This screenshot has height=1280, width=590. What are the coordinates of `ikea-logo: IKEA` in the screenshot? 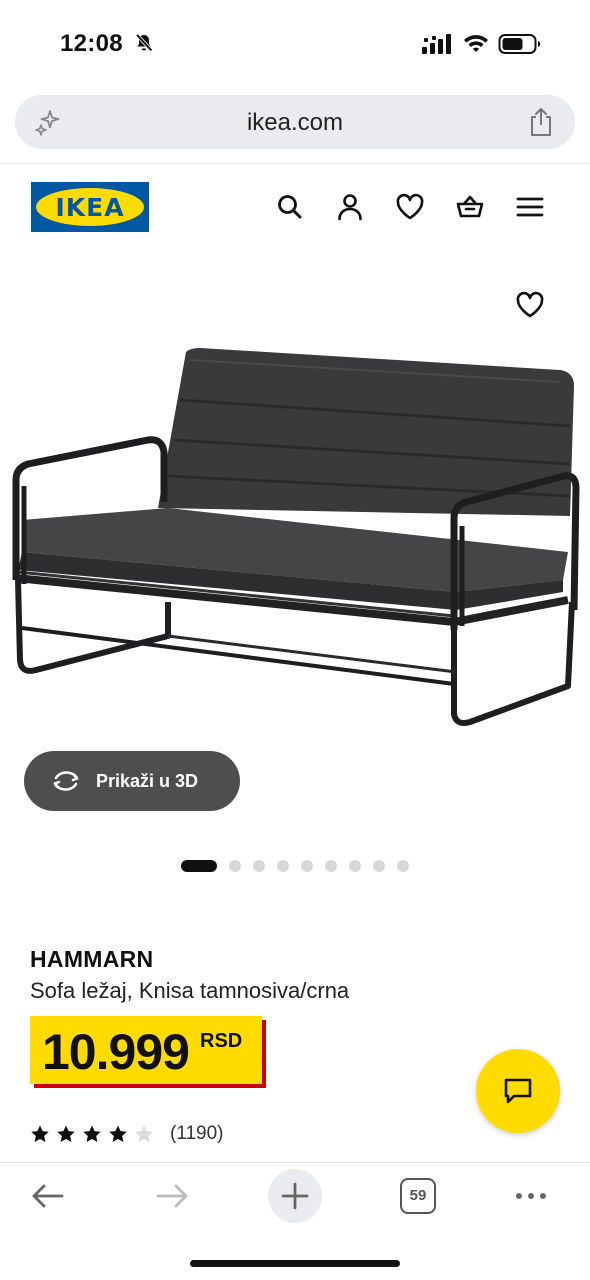 It's located at (90, 207).